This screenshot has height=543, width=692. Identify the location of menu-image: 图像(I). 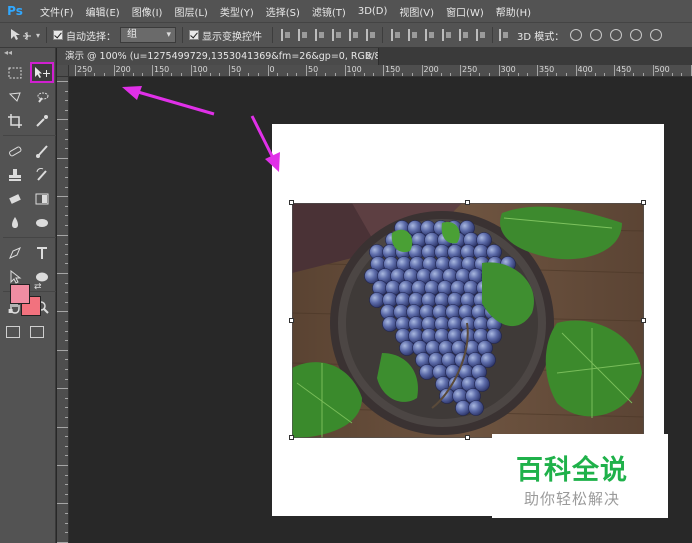
(147, 11).